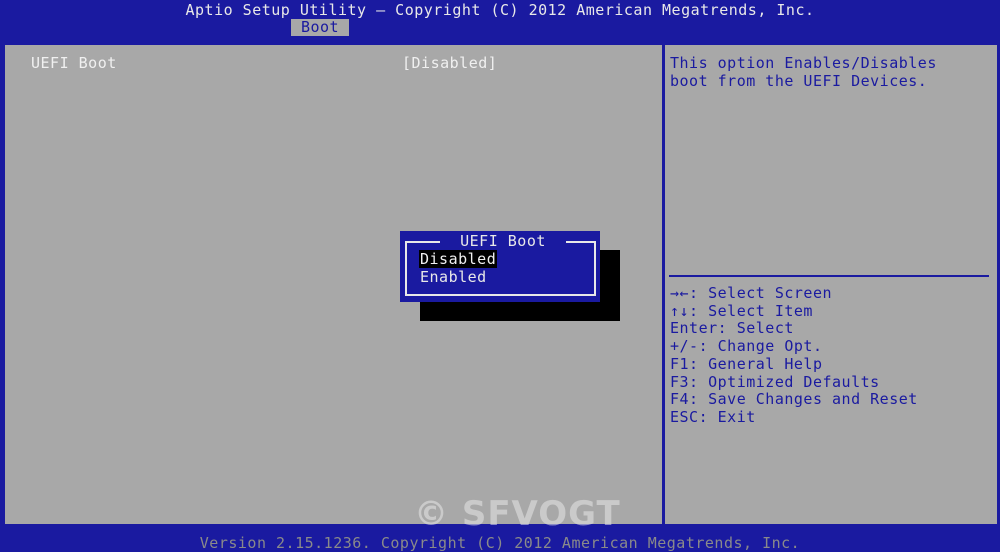 This screenshot has width=1000, height=552. Describe the element at coordinates (794, 399) in the screenshot. I see `key-save-reset: F4: Save Changes and Reset` at that location.